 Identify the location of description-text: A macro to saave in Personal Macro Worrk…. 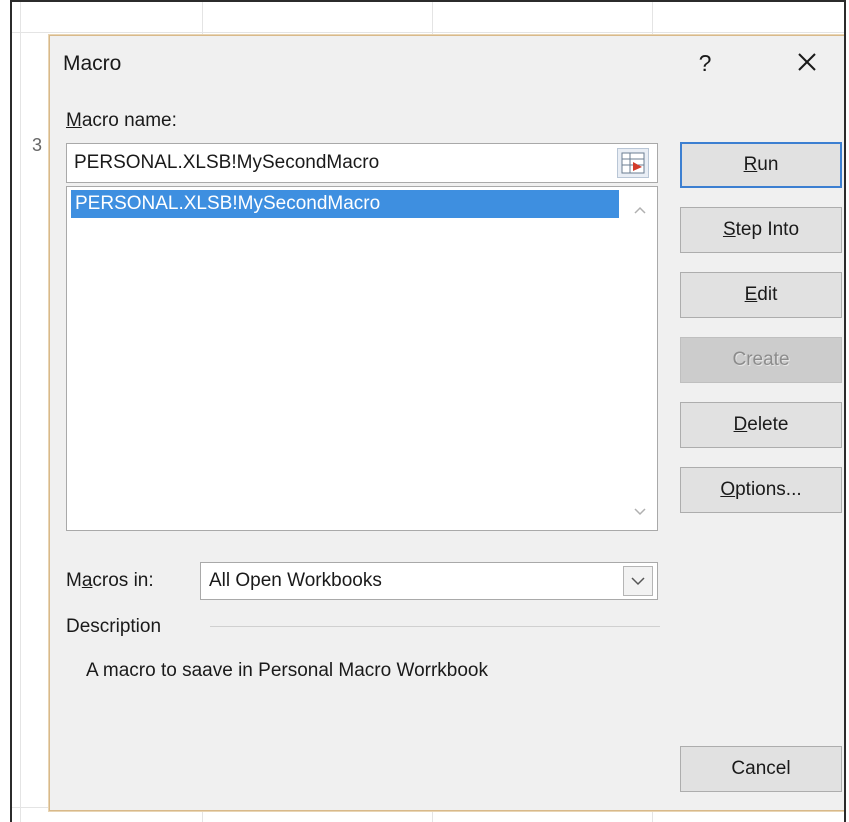
(287, 670).